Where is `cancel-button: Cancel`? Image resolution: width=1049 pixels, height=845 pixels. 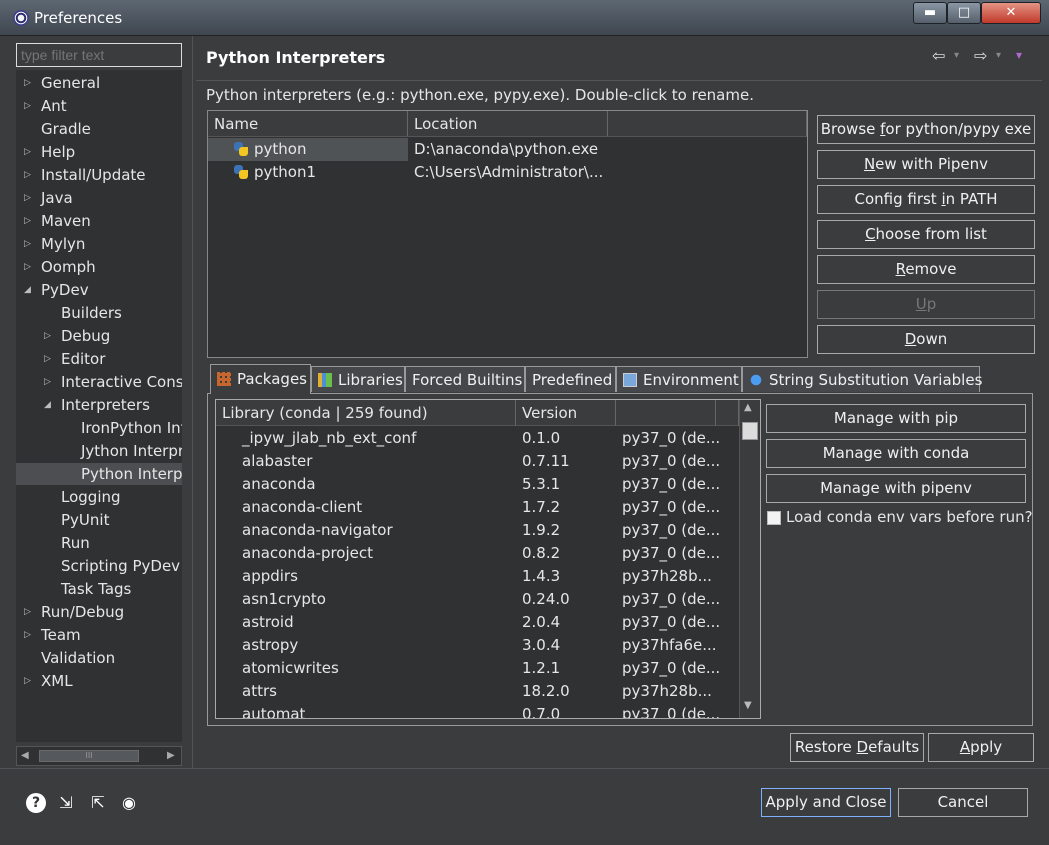
cancel-button: Cancel is located at coordinates (963, 802).